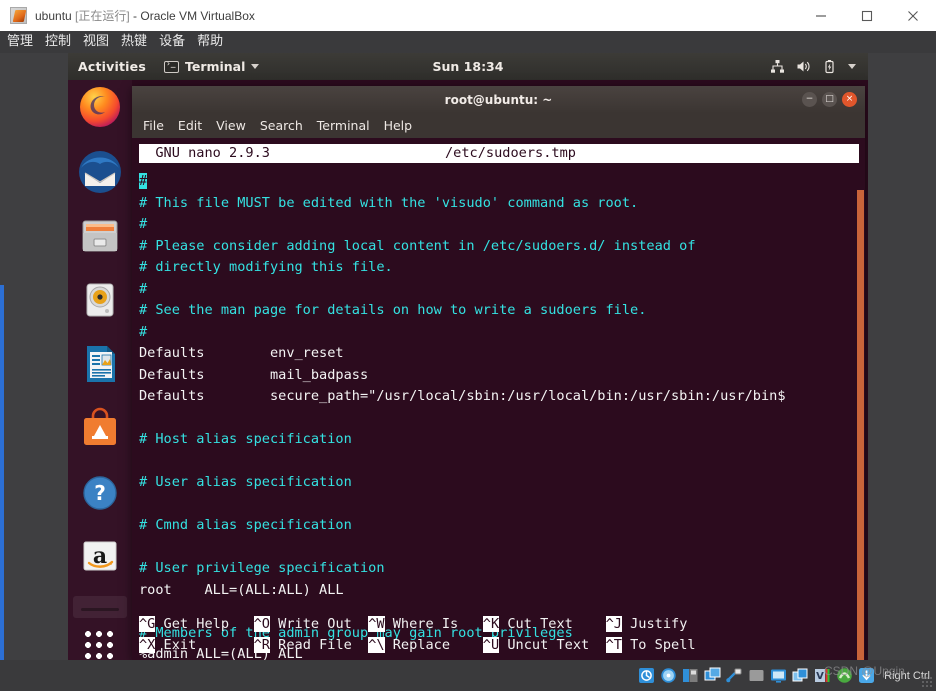 This screenshot has height=691, width=936. I want to click on dock-item-rhythmbox, so click(100, 300).